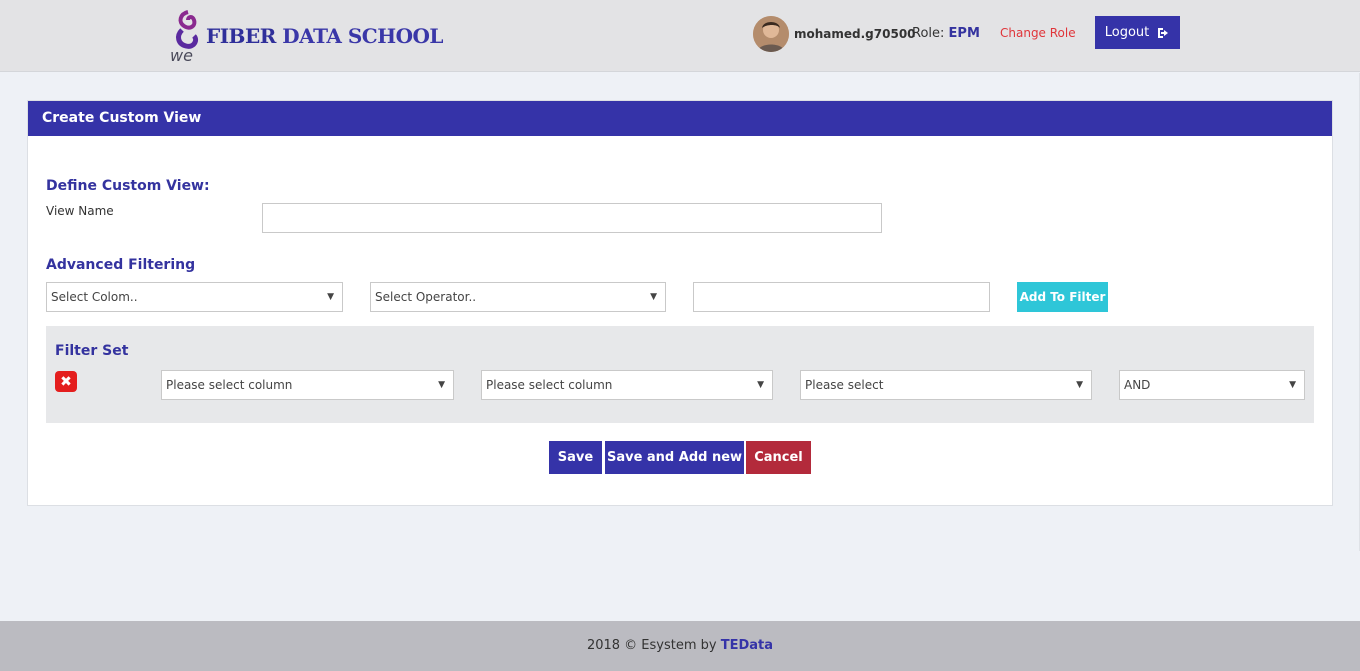  Describe the element at coordinates (778, 457) in the screenshot. I see `cancel-button: Cancel` at that location.